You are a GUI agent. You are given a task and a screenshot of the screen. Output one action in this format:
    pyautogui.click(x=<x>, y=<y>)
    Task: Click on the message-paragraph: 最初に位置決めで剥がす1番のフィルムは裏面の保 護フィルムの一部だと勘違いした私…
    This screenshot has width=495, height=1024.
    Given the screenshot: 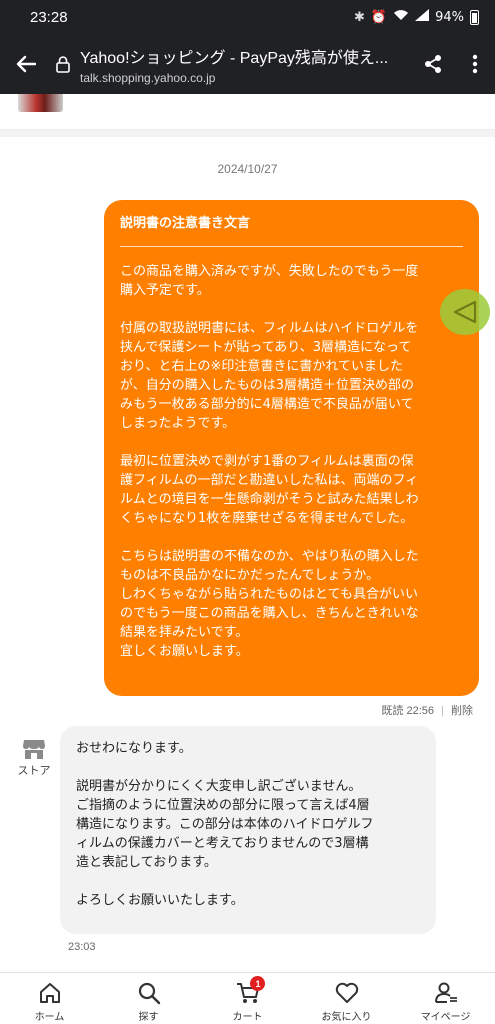 What is the action you would take?
    pyautogui.click(x=269, y=490)
    